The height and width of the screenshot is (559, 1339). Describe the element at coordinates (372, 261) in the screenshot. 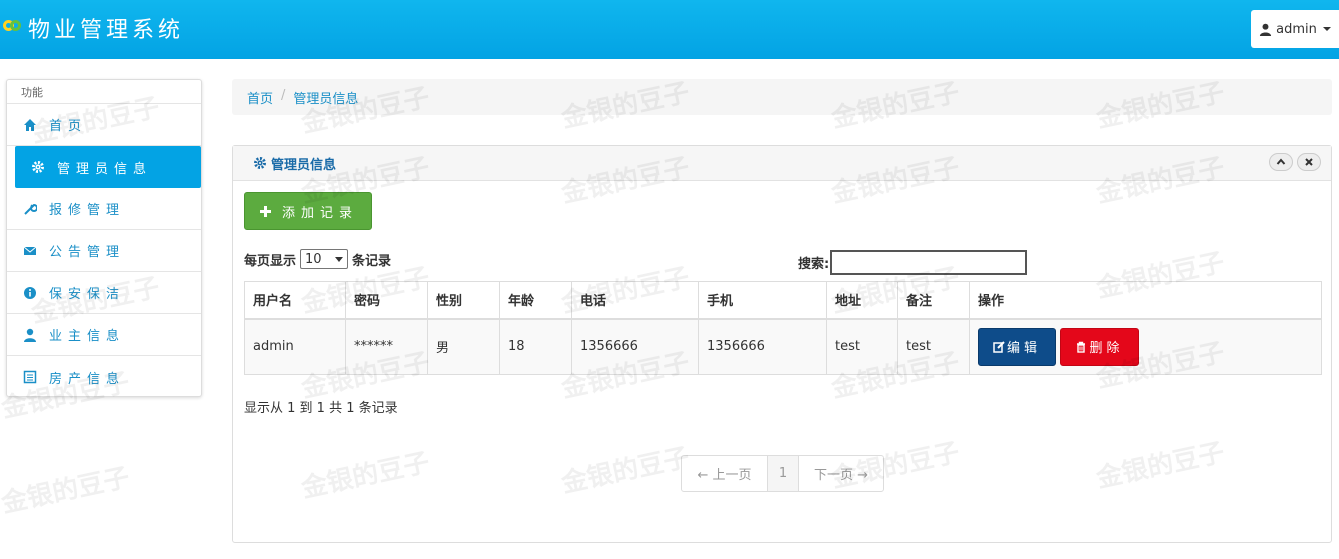

I see `per-page-suffix: 条记录` at that location.